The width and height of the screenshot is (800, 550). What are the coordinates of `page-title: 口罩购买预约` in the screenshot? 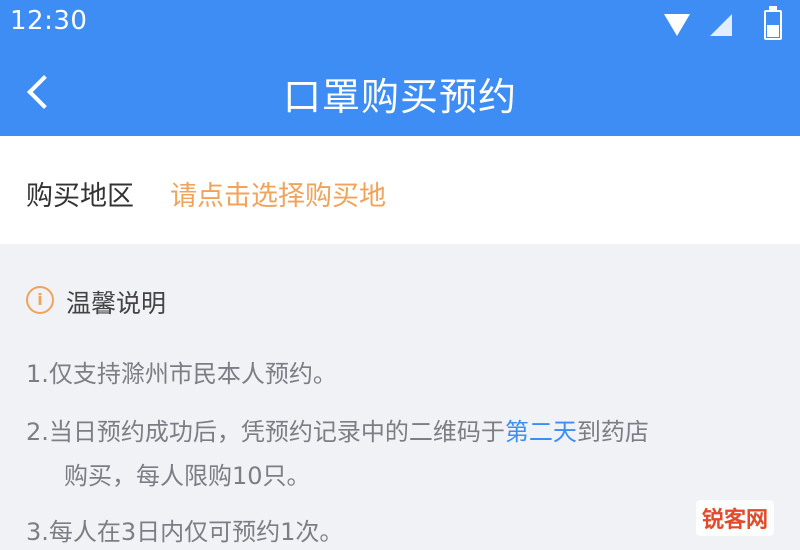 It's located at (399, 97).